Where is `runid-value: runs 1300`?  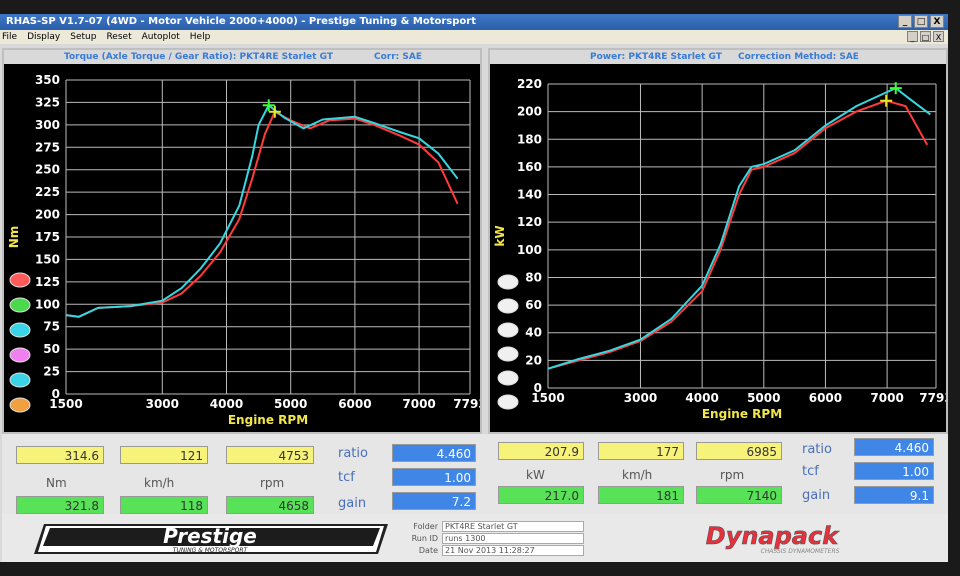
runid-value: runs 1300 is located at coordinates (513, 538).